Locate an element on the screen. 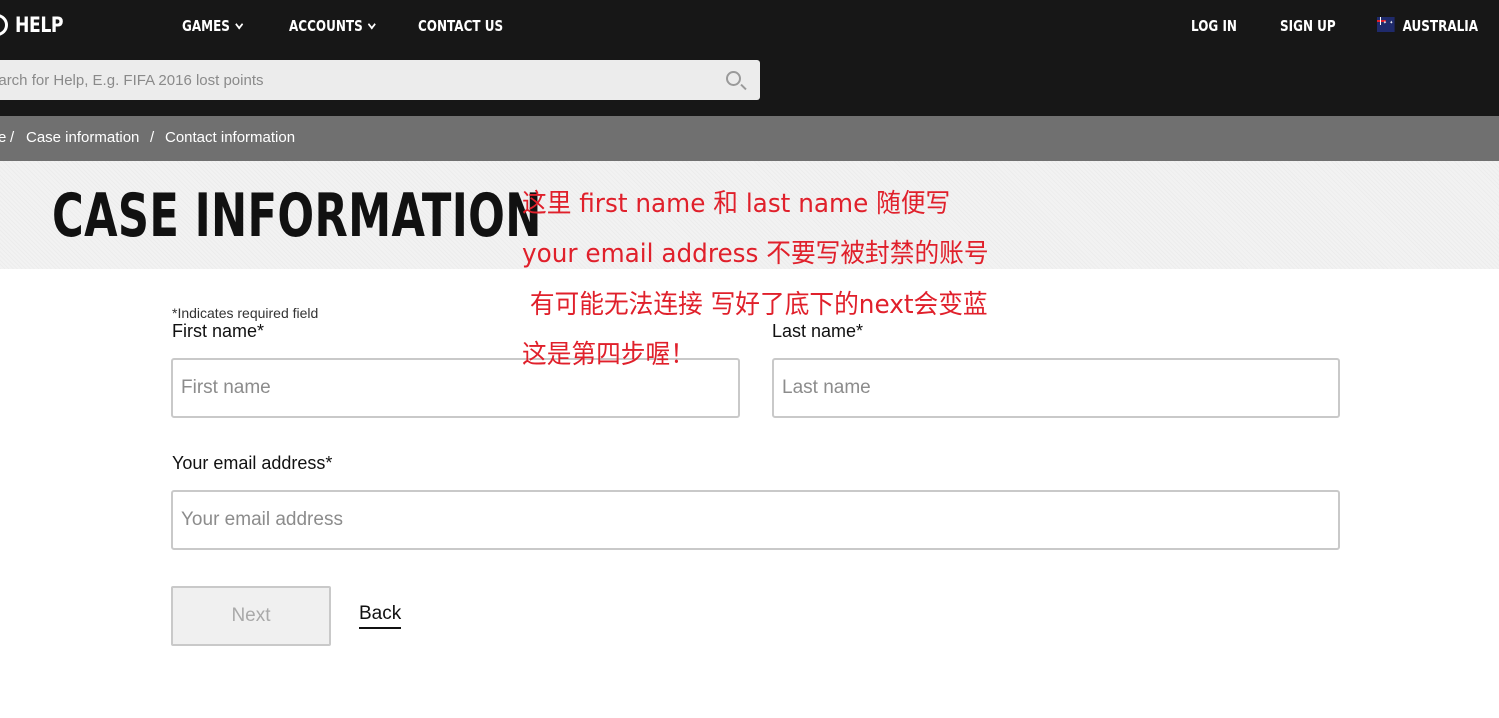  login-link: LOG IN is located at coordinates (1214, 26).